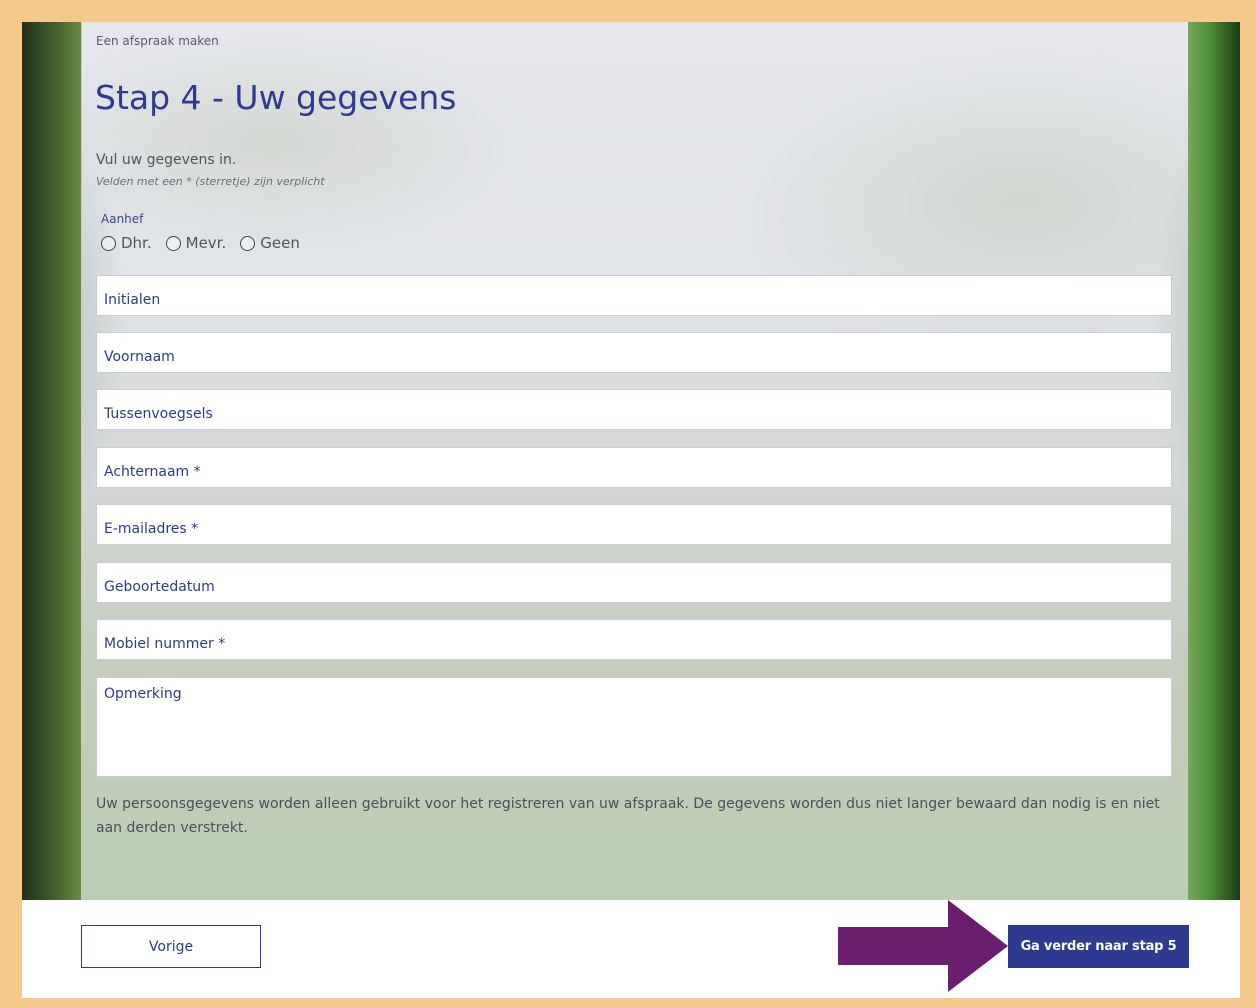 Image resolution: width=1256 pixels, height=1008 pixels. I want to click on first-name-field-wrapper, so click(634, 352).